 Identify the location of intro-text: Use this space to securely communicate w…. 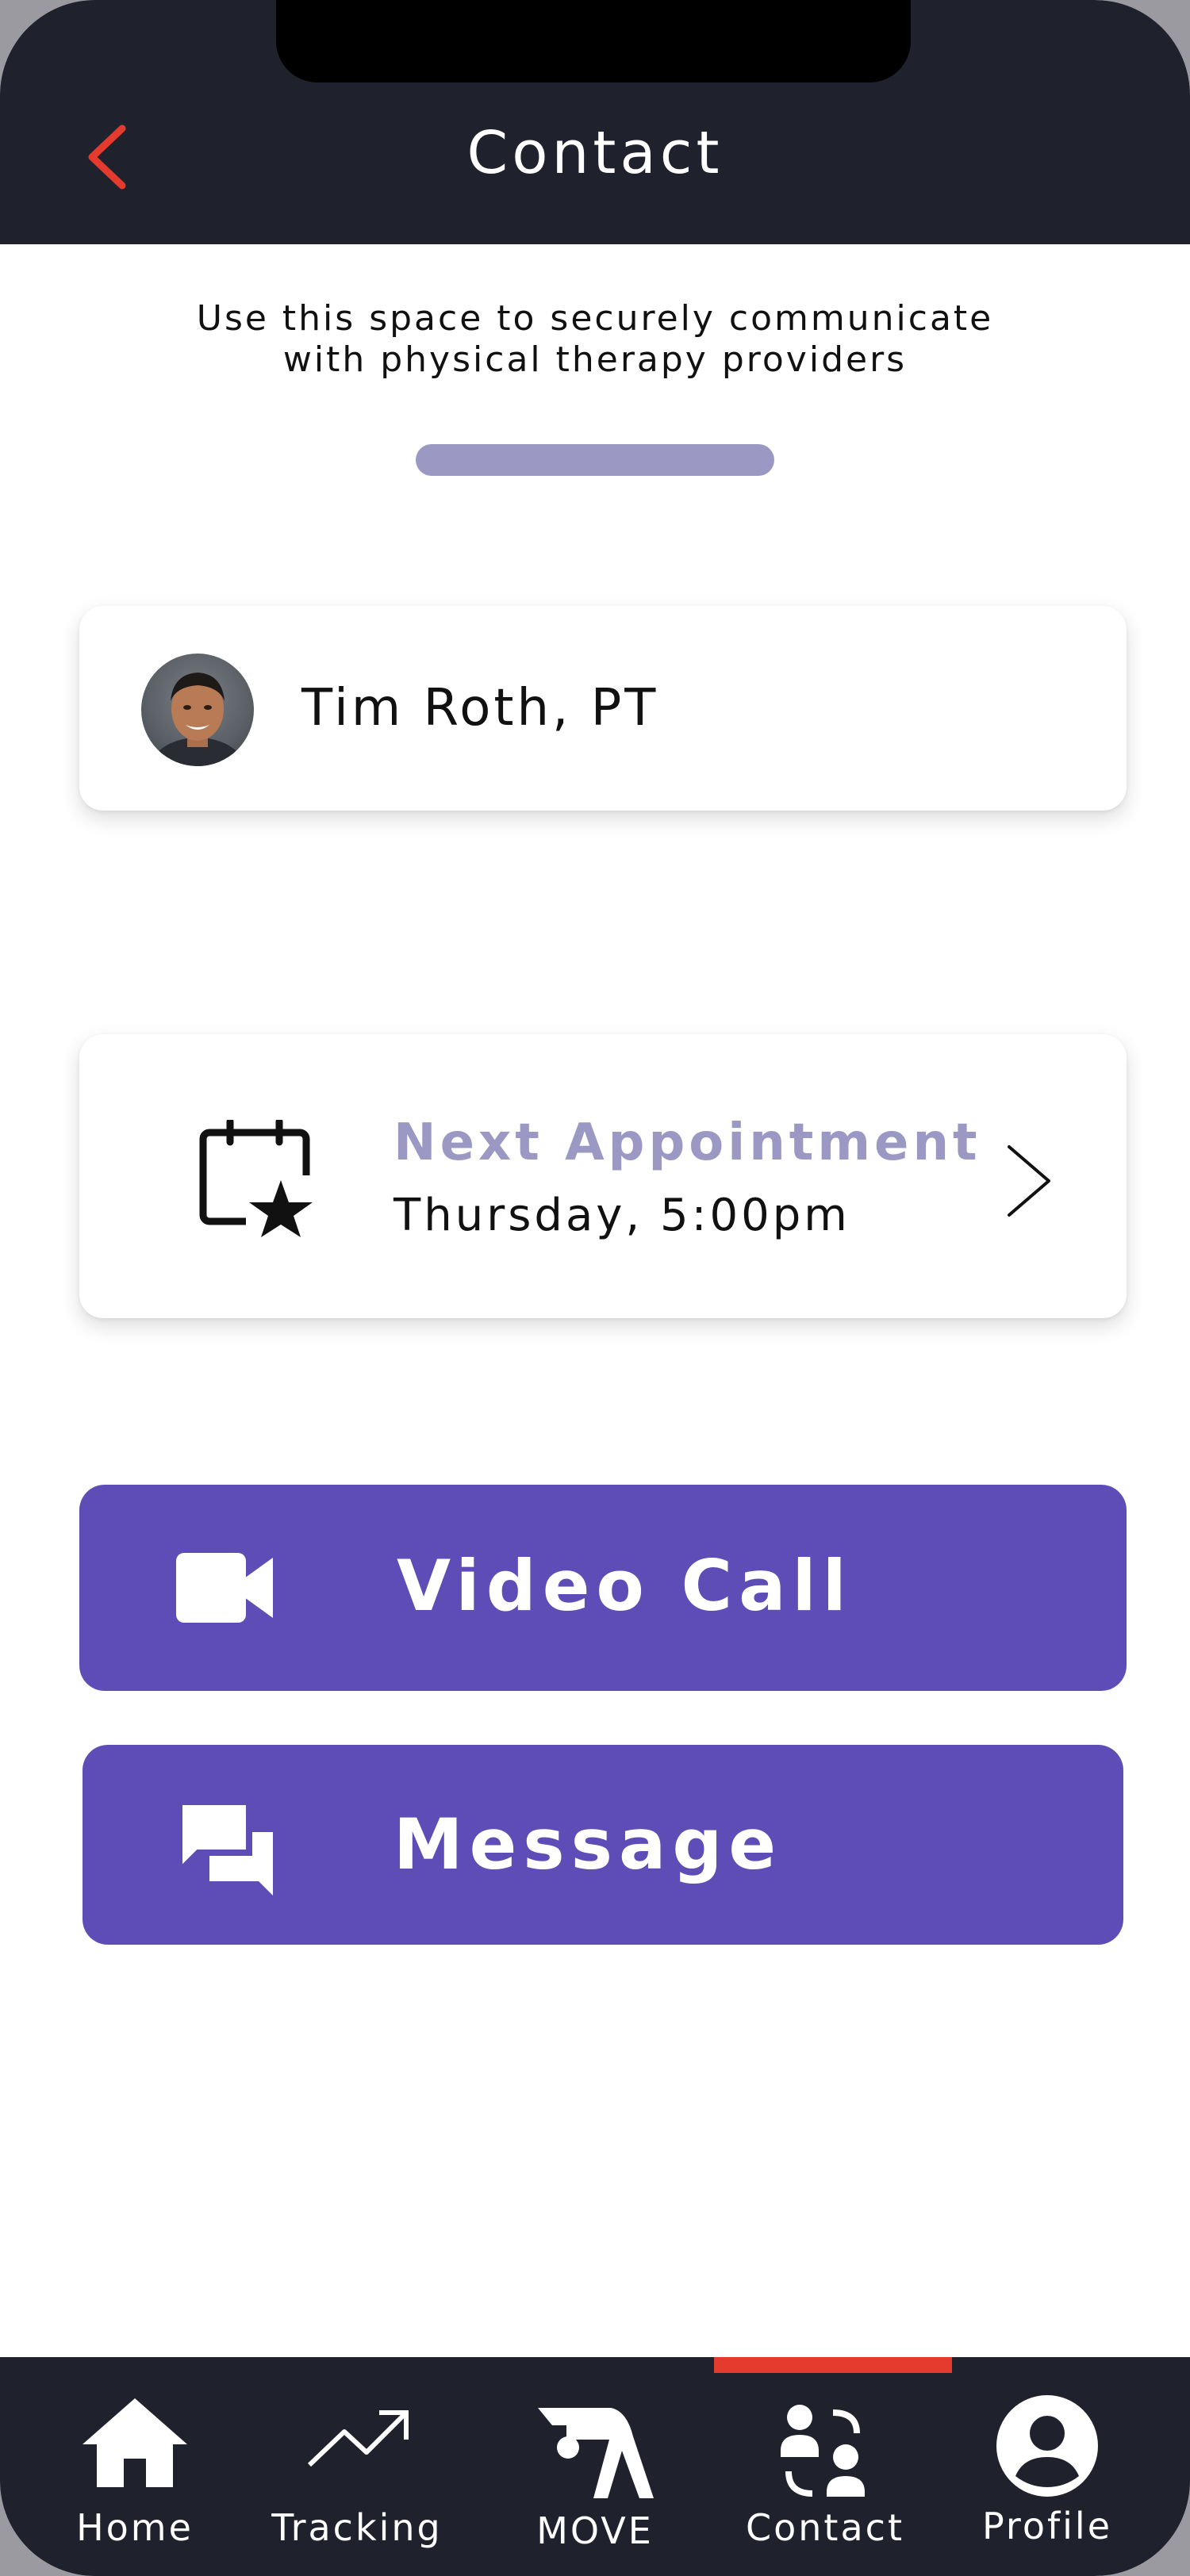
(595, 340).